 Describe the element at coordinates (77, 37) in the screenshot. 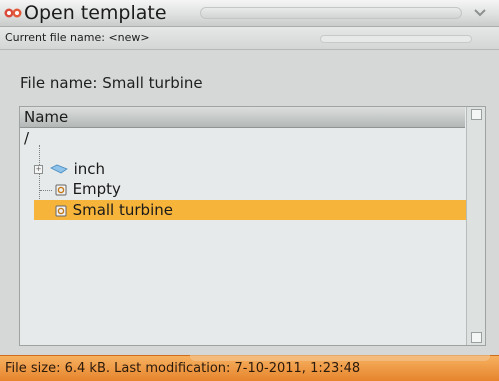

I see `current-file-name: Current file name: <new>` at that location.